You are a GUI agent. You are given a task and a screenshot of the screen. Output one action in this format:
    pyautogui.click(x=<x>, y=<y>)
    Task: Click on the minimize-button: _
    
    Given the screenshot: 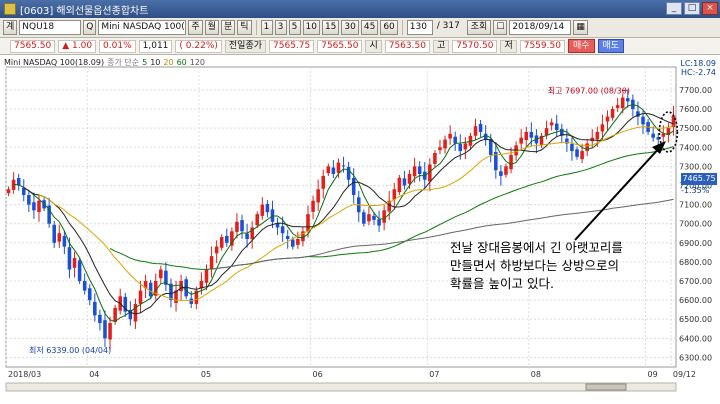 What is the action you would take?
    pyautogui.click(x=674, y=8)
    